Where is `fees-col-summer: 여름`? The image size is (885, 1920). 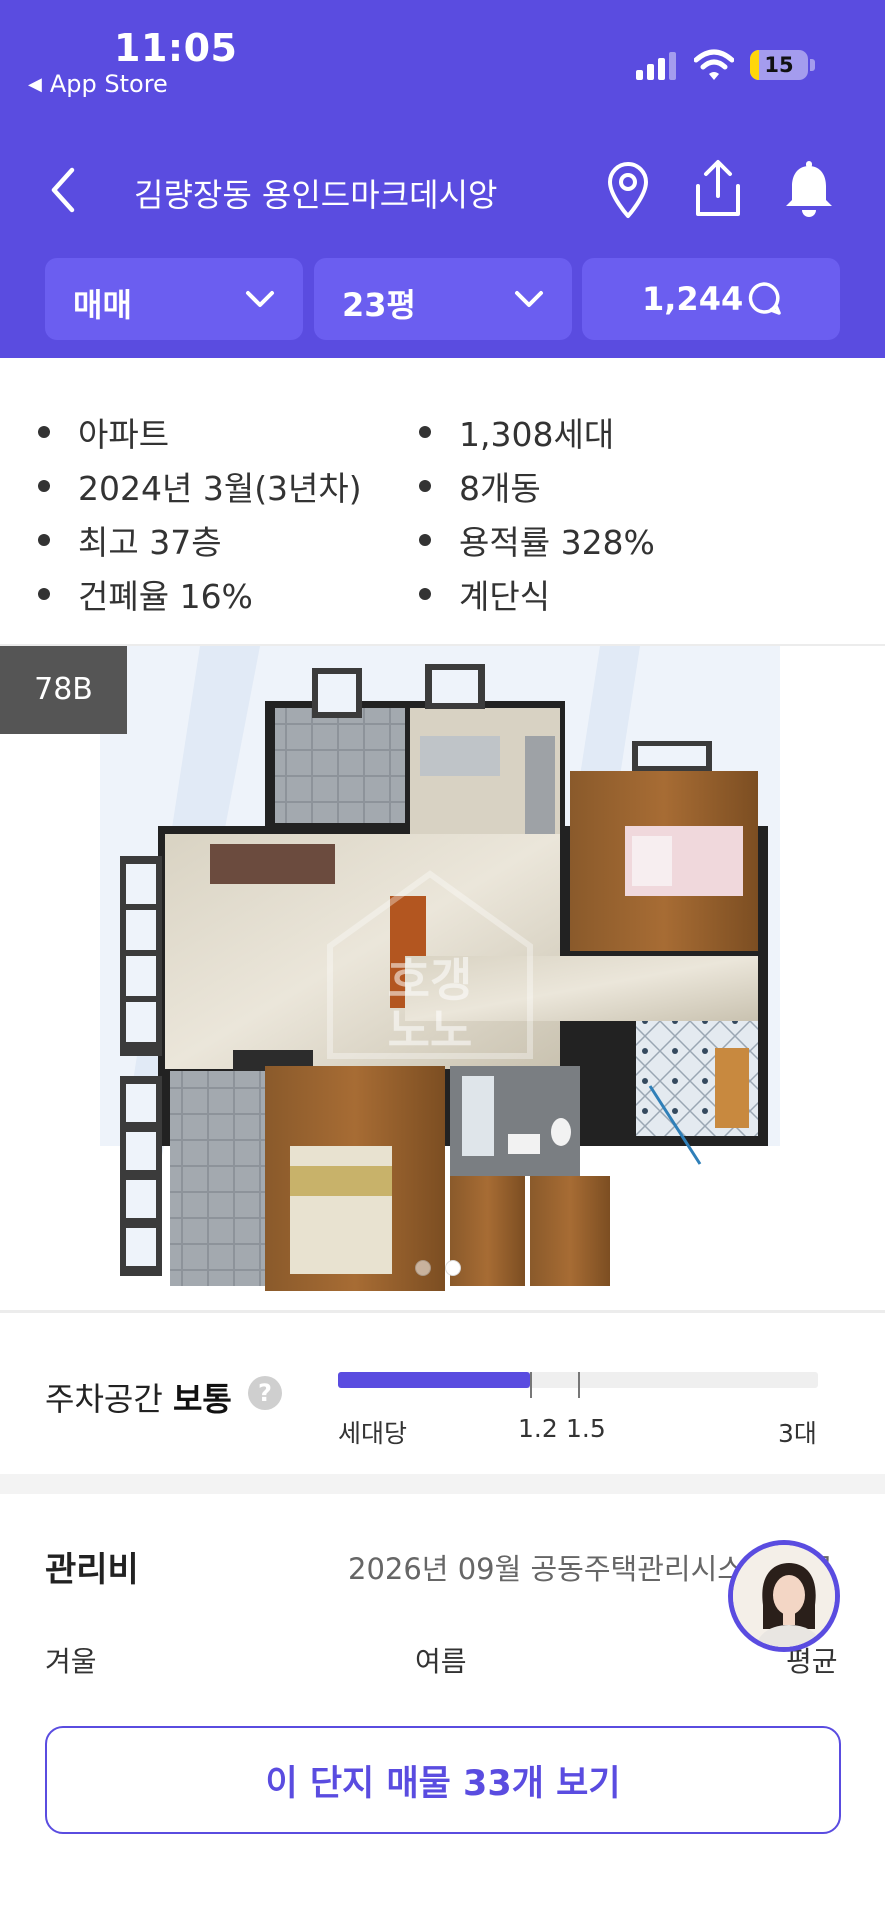 fees-col-summer: 여름 is located at coordinates (441, 1661).